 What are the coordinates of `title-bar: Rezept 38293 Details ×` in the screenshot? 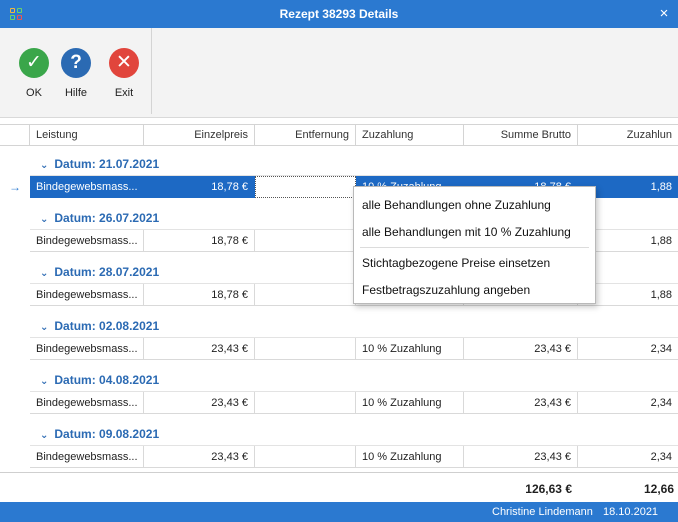 It's located at (339, 14).